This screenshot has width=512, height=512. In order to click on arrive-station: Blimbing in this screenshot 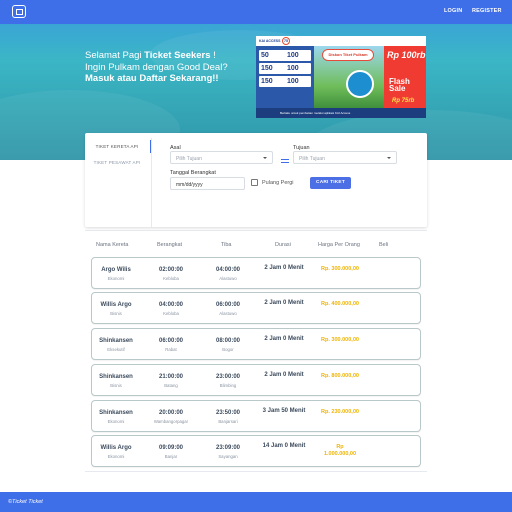, I will do `click(228, 385)`.